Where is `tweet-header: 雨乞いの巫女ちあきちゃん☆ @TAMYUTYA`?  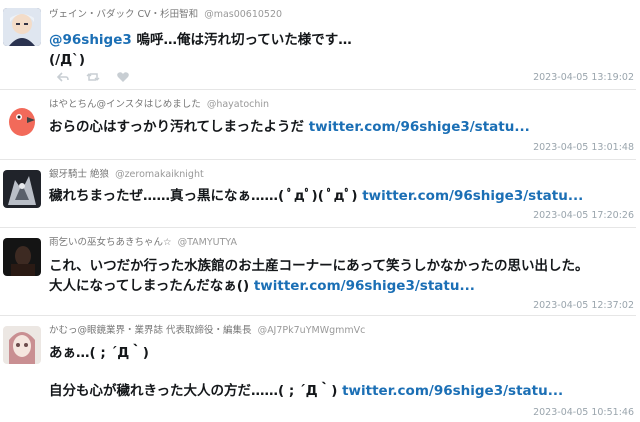 tweet-header: 雨乞いの巫女ちあきちゃん☆ @TAMYUTYA is located at coordinates (143, 241).